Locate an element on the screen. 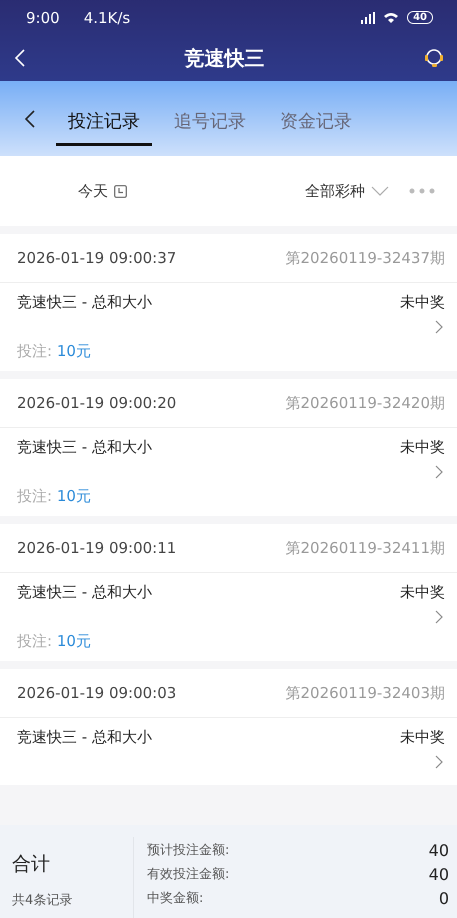 The image size is (457, 918). summary-label: 预计投注金额: is located at coordinates (188, 851).